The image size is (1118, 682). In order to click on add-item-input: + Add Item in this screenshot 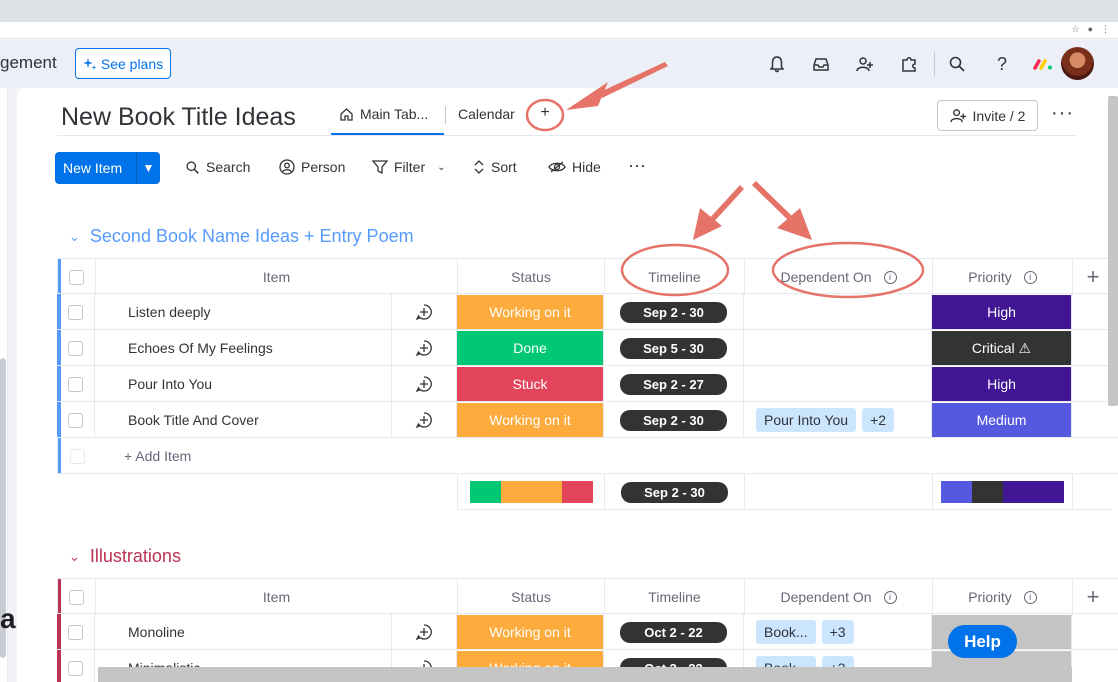, I will do `click(288, 456)`.